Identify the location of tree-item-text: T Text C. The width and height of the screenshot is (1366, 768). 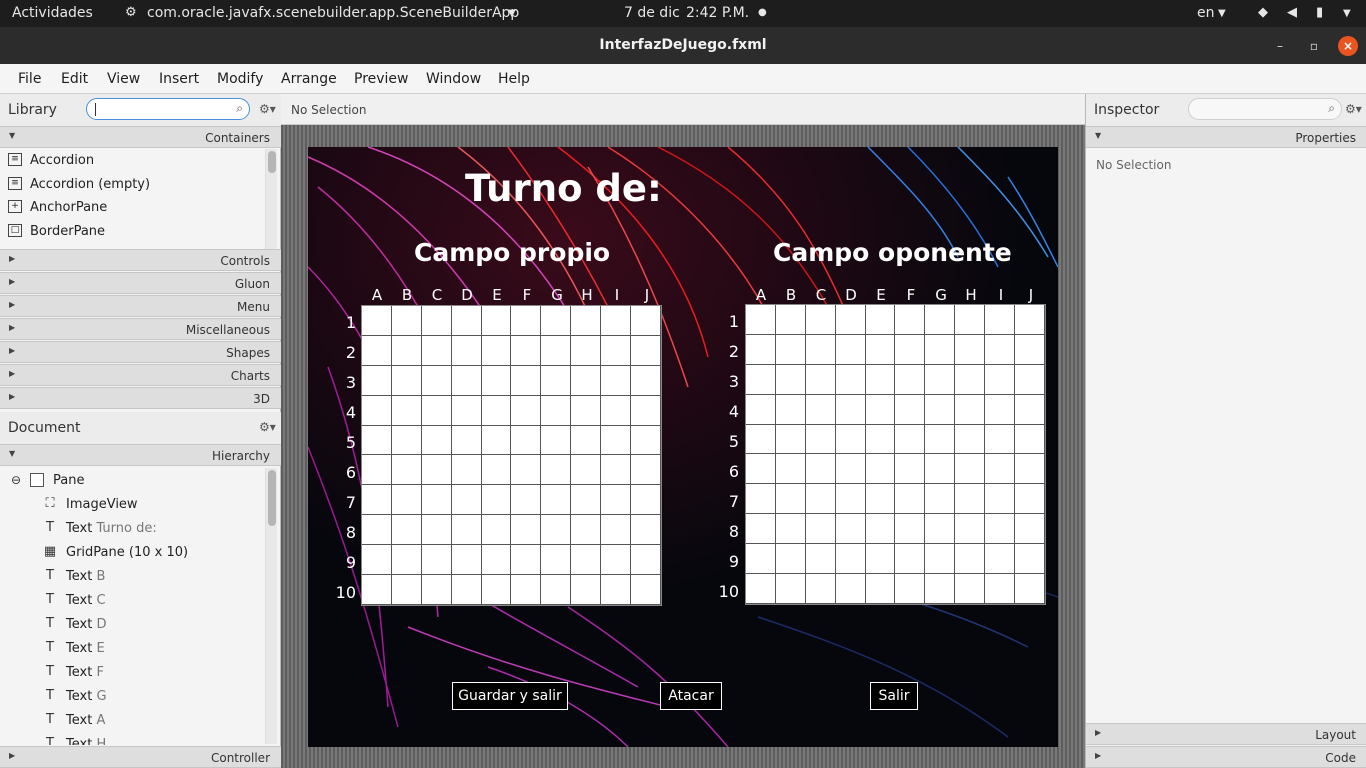
(150, 601).